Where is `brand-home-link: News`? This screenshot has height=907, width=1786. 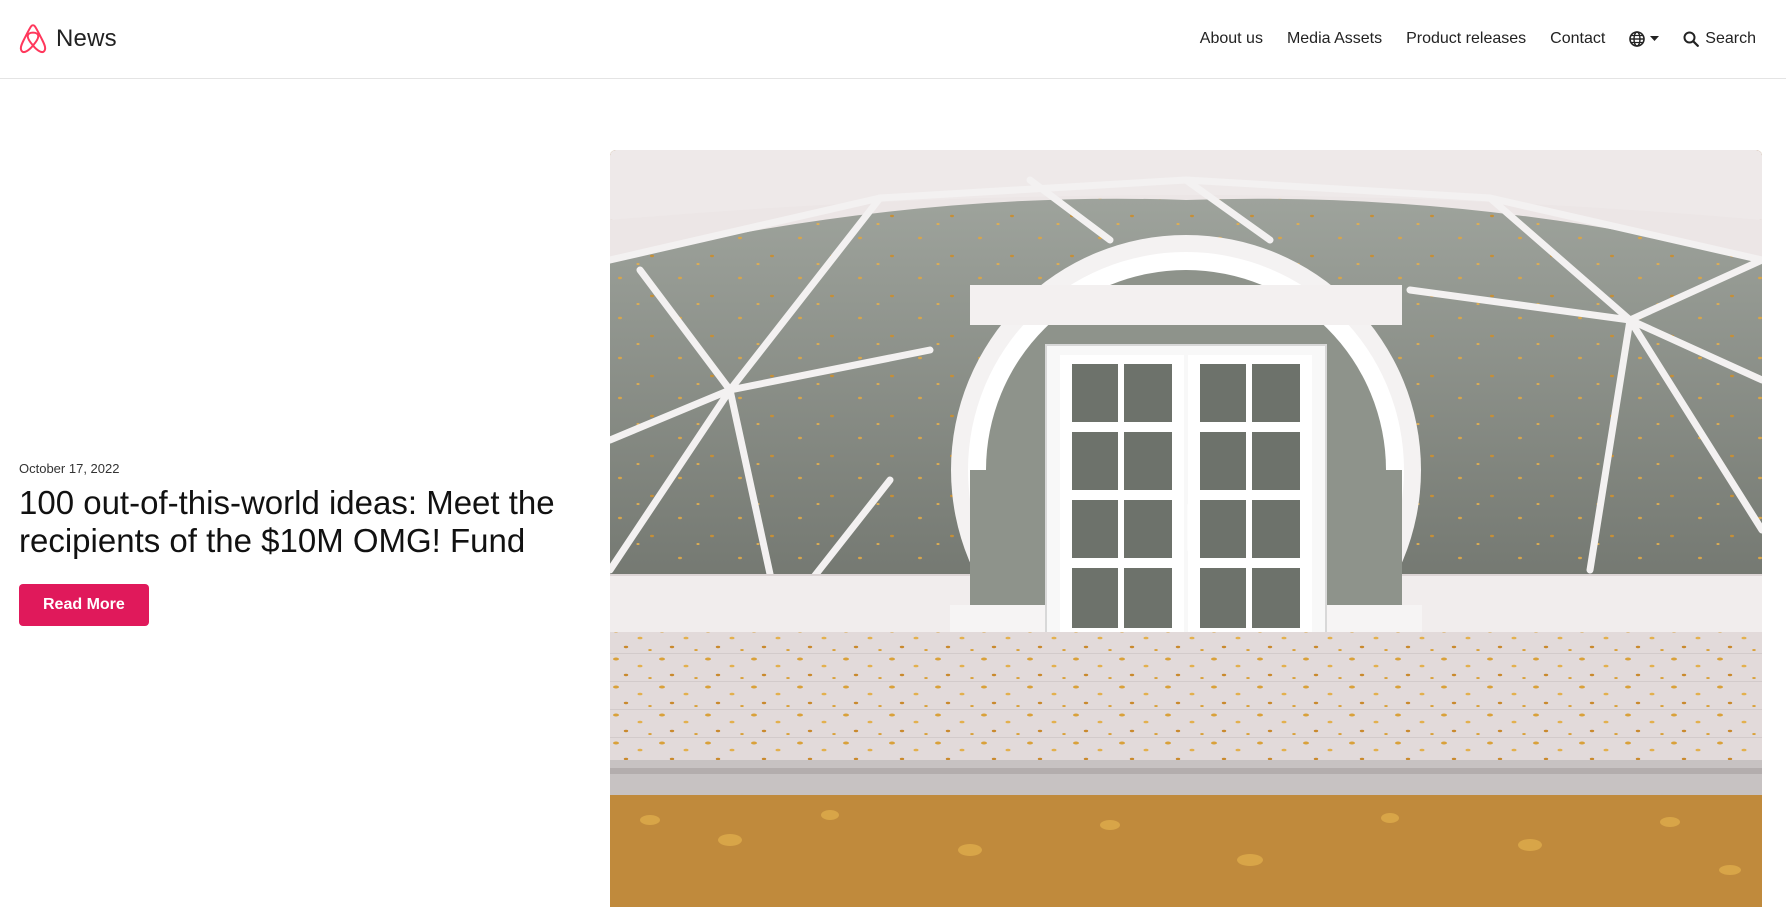
brand-home-link: News is located at coordinates (68, 39).